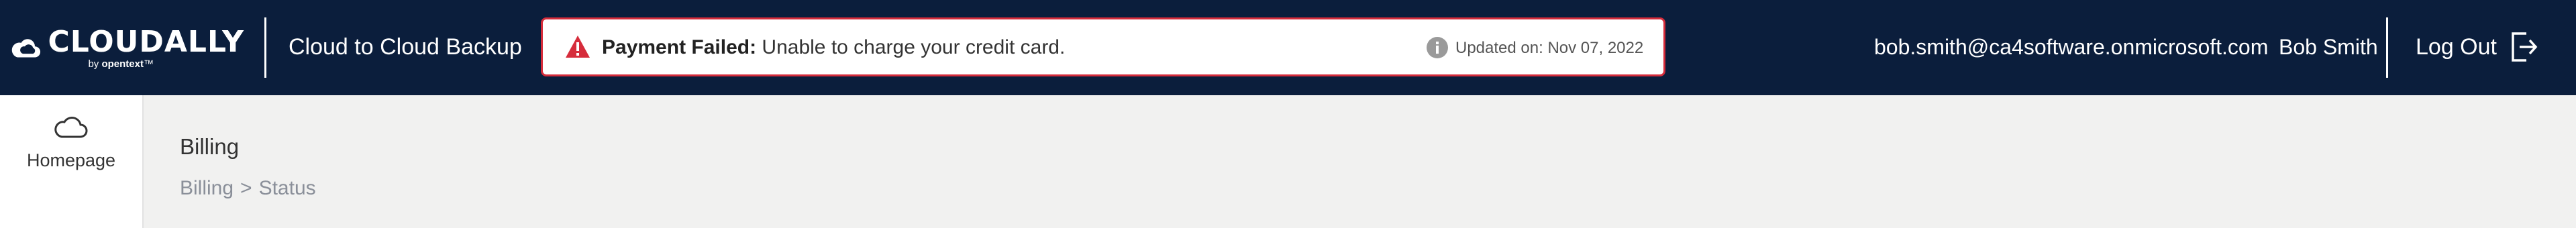  I want to click on header-divider, so click(265, 47).